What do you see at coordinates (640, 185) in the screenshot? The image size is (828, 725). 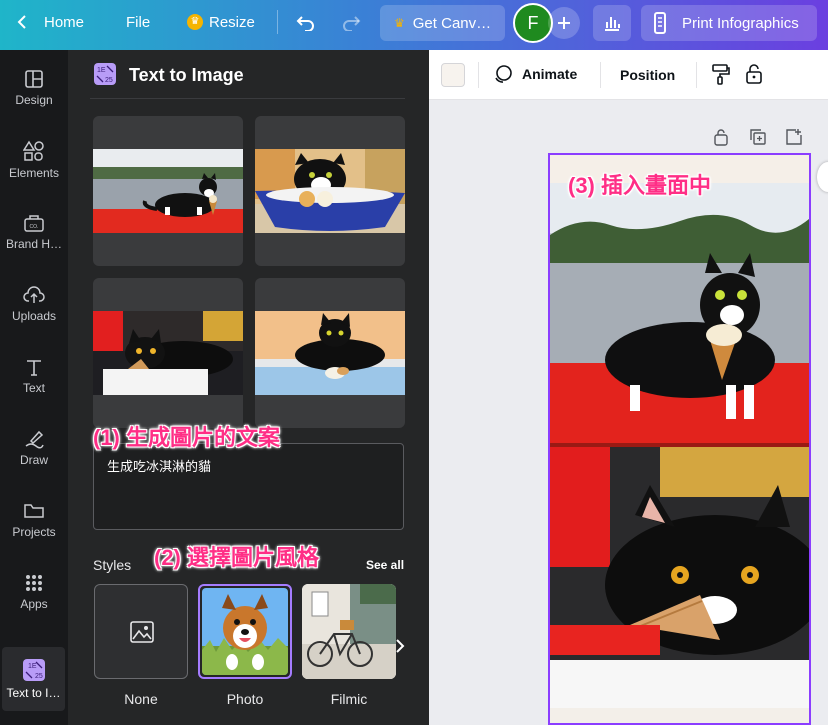 I see `annotation-step-3: (3) 插入畫面中` at bounding box center [640, 185].